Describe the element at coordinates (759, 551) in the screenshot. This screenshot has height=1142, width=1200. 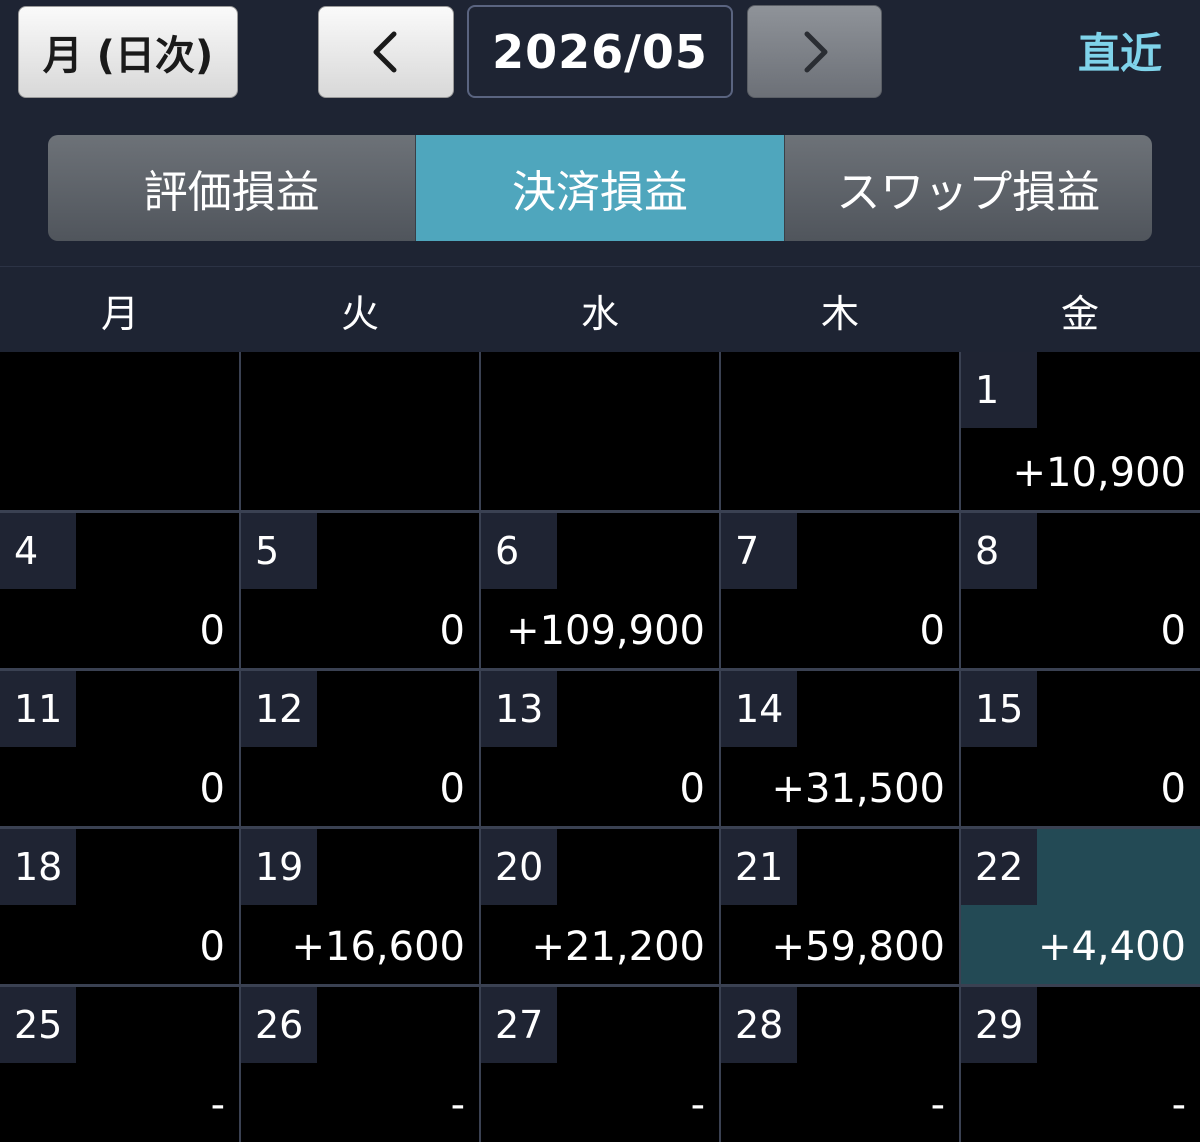
I see `day-number: 7` at that location.